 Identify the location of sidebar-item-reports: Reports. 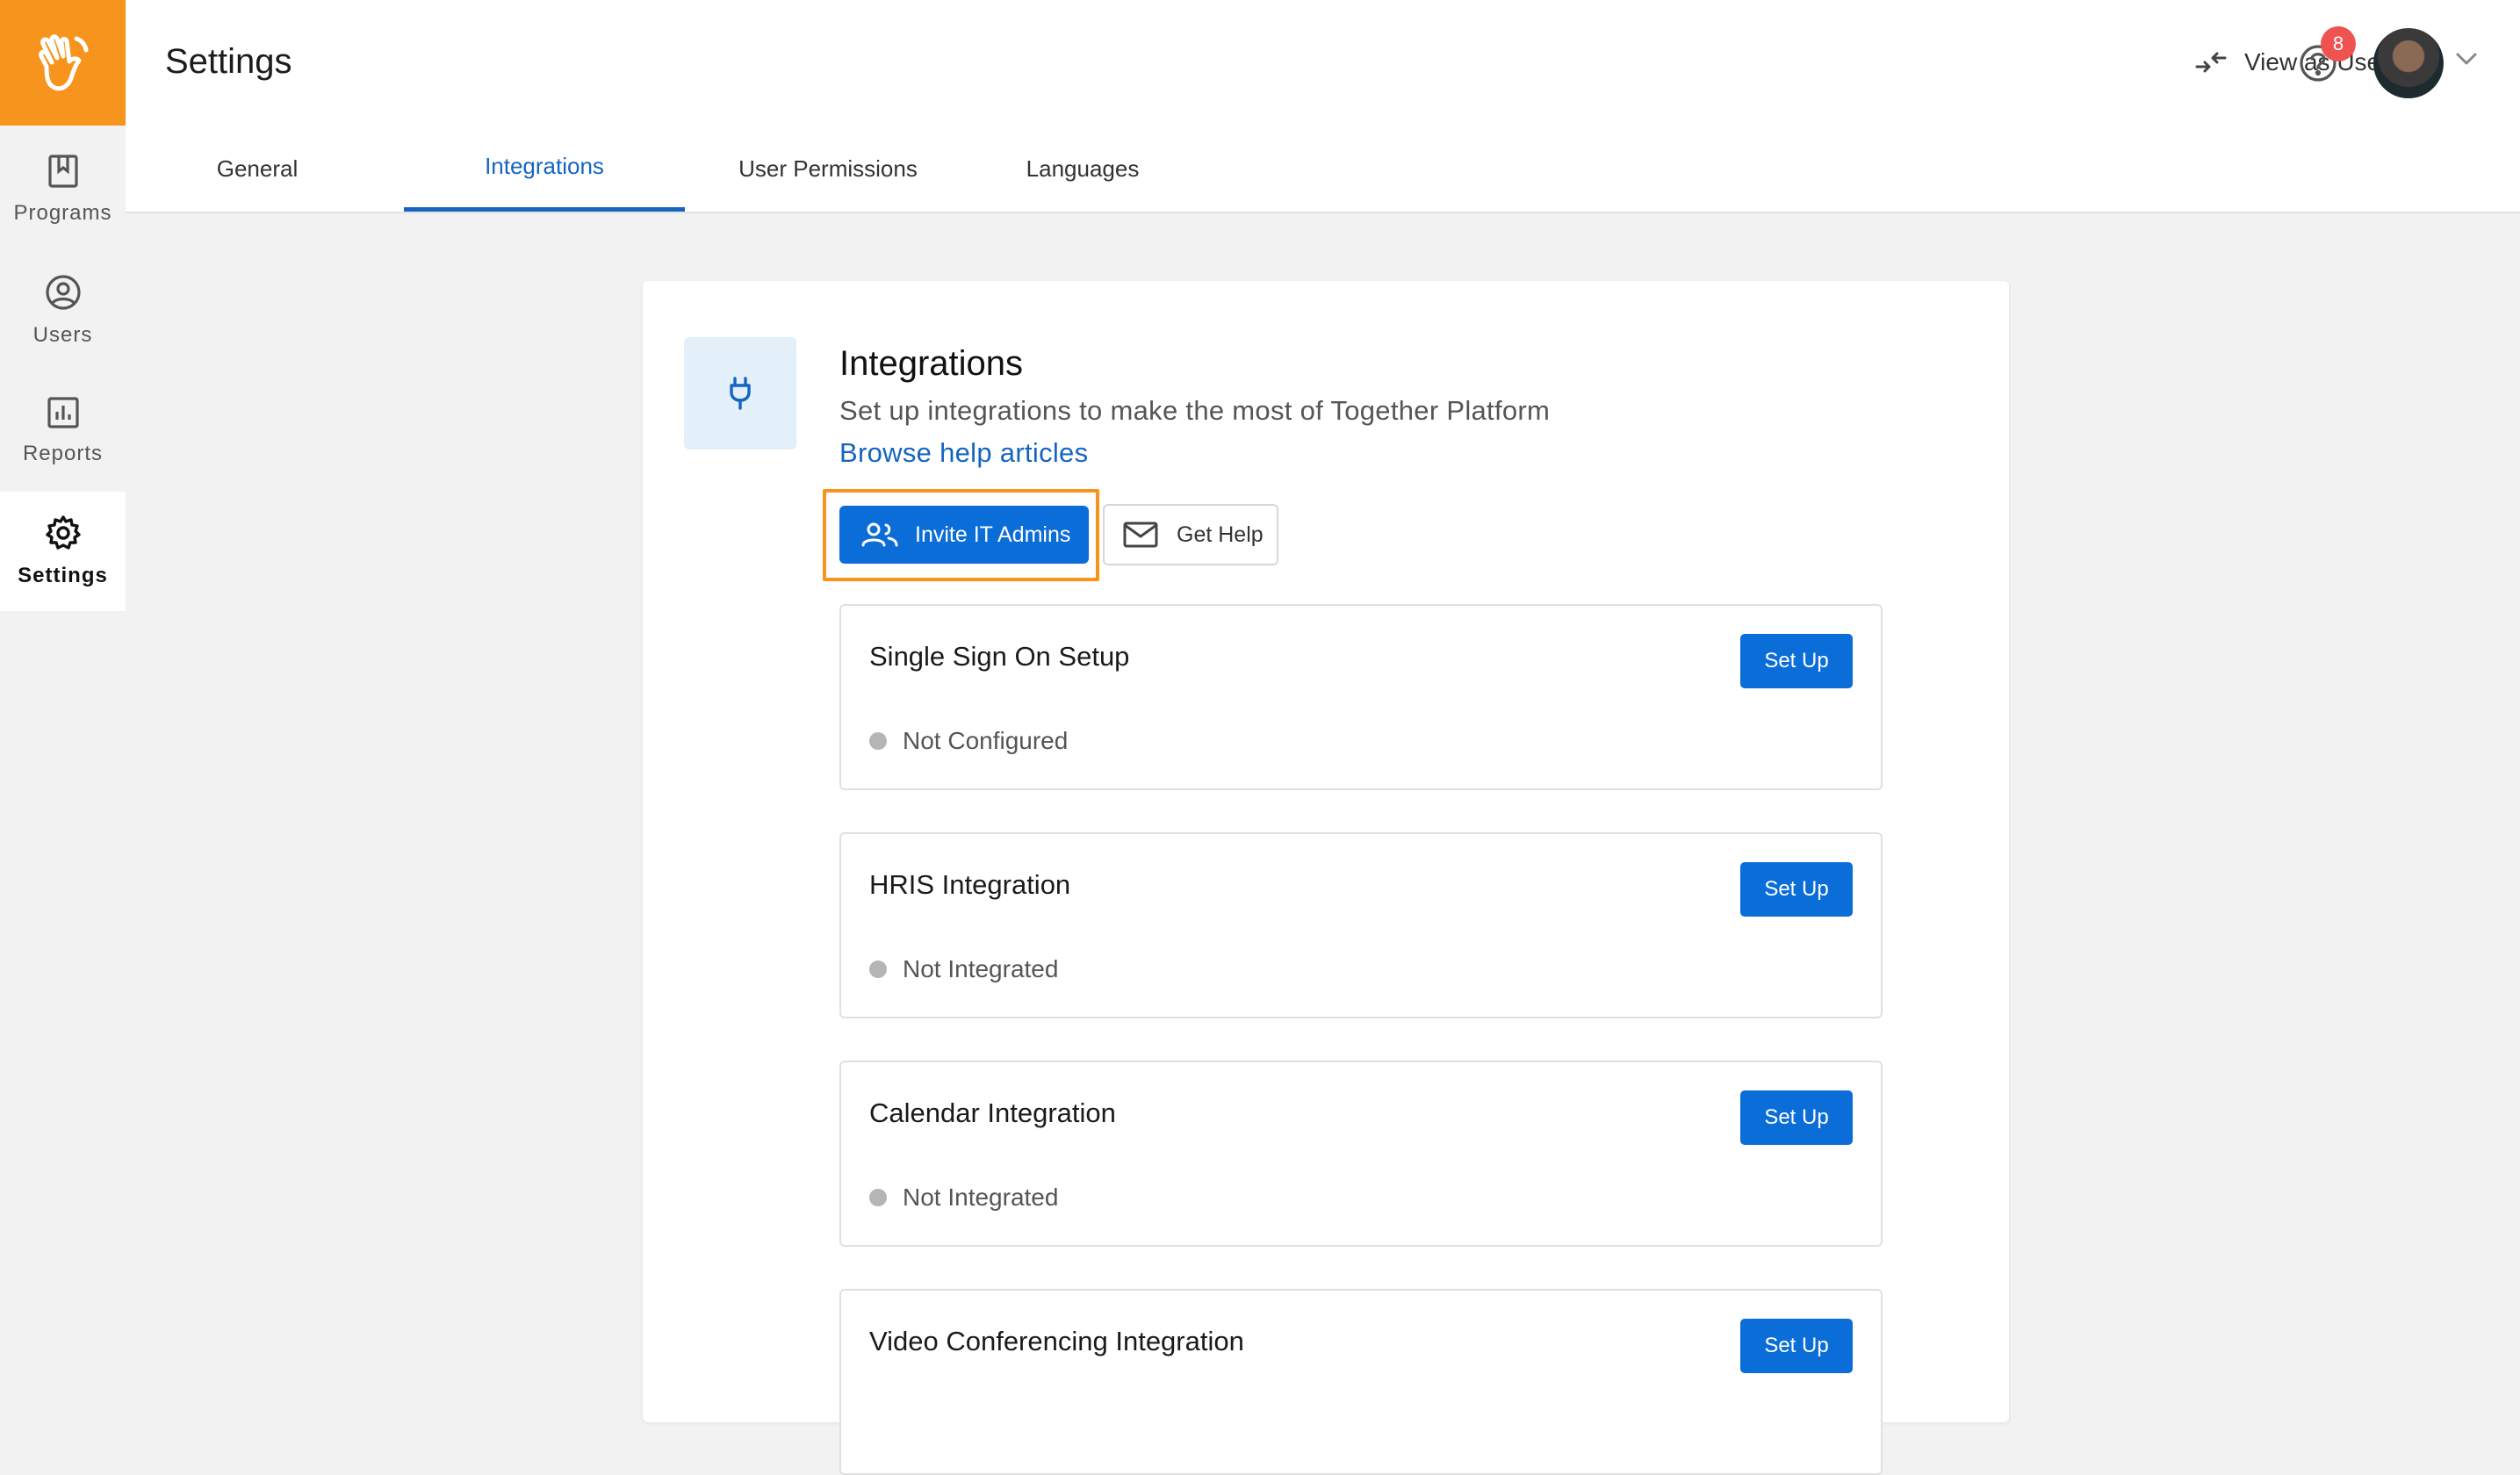
(63, 431).